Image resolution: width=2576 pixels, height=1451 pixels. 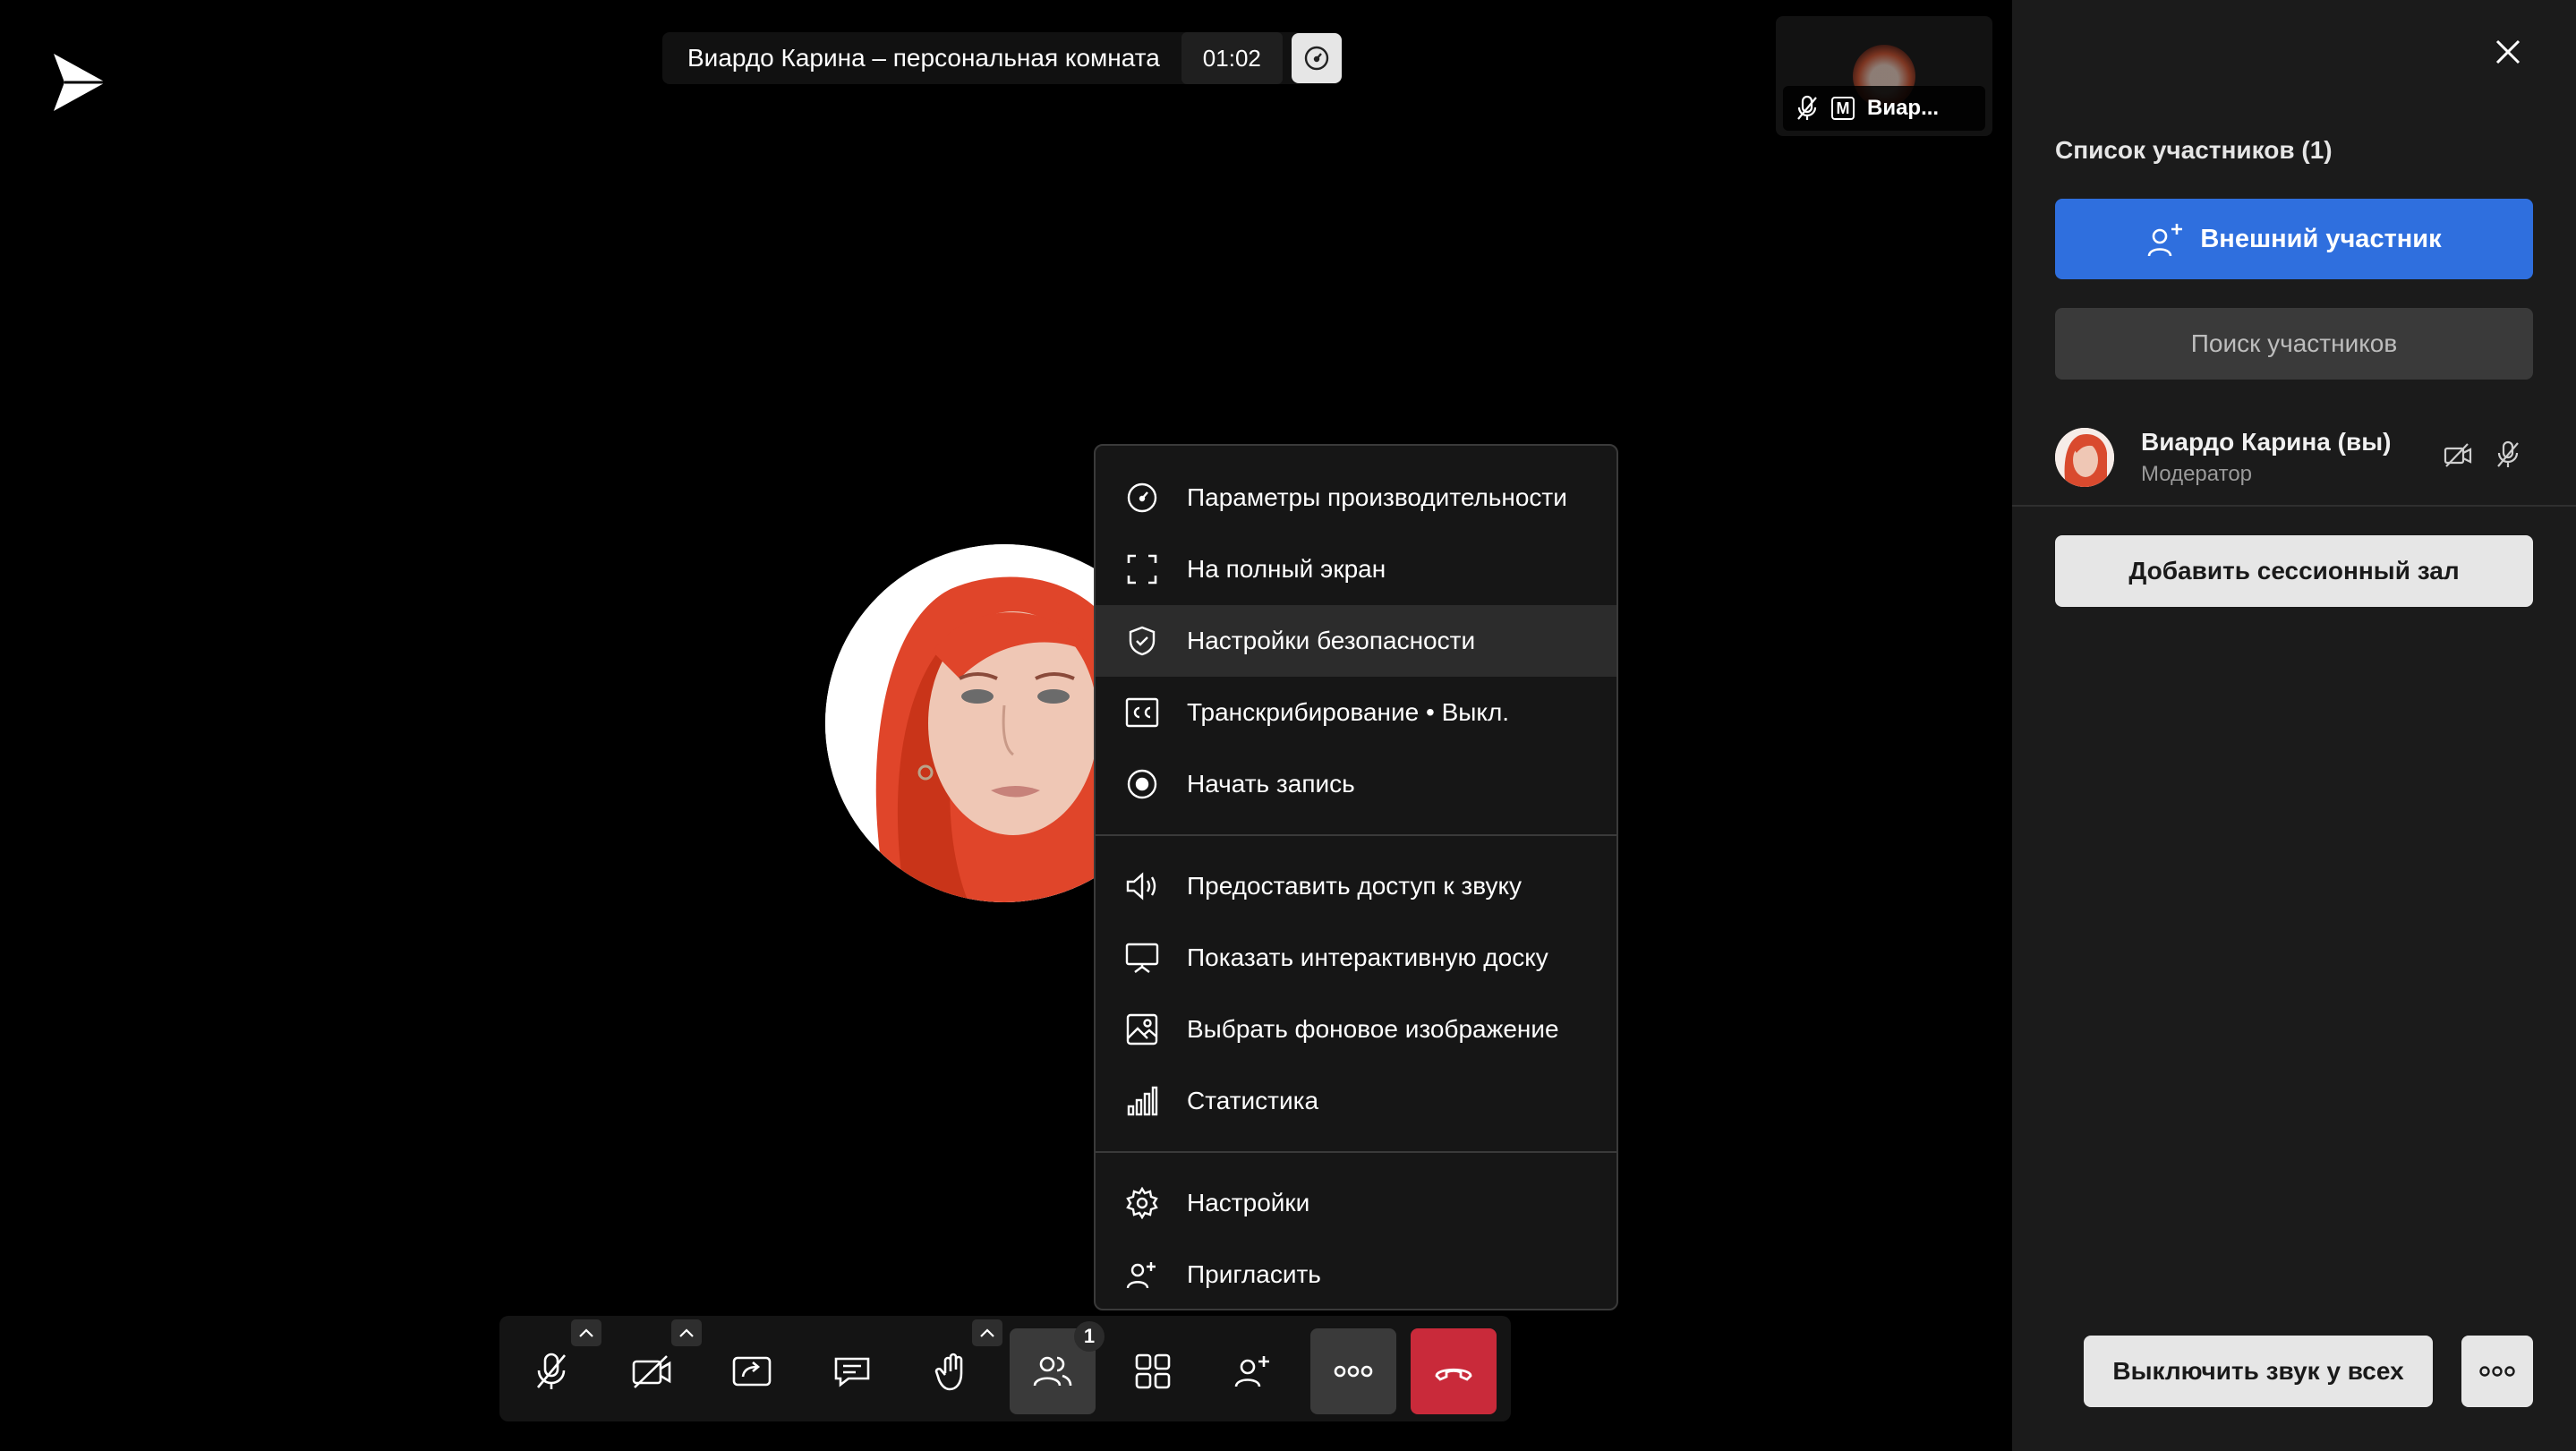 I want to click on menu-item-whiteboard: Показать интерактивную доску, so click(x=1356, y=958).